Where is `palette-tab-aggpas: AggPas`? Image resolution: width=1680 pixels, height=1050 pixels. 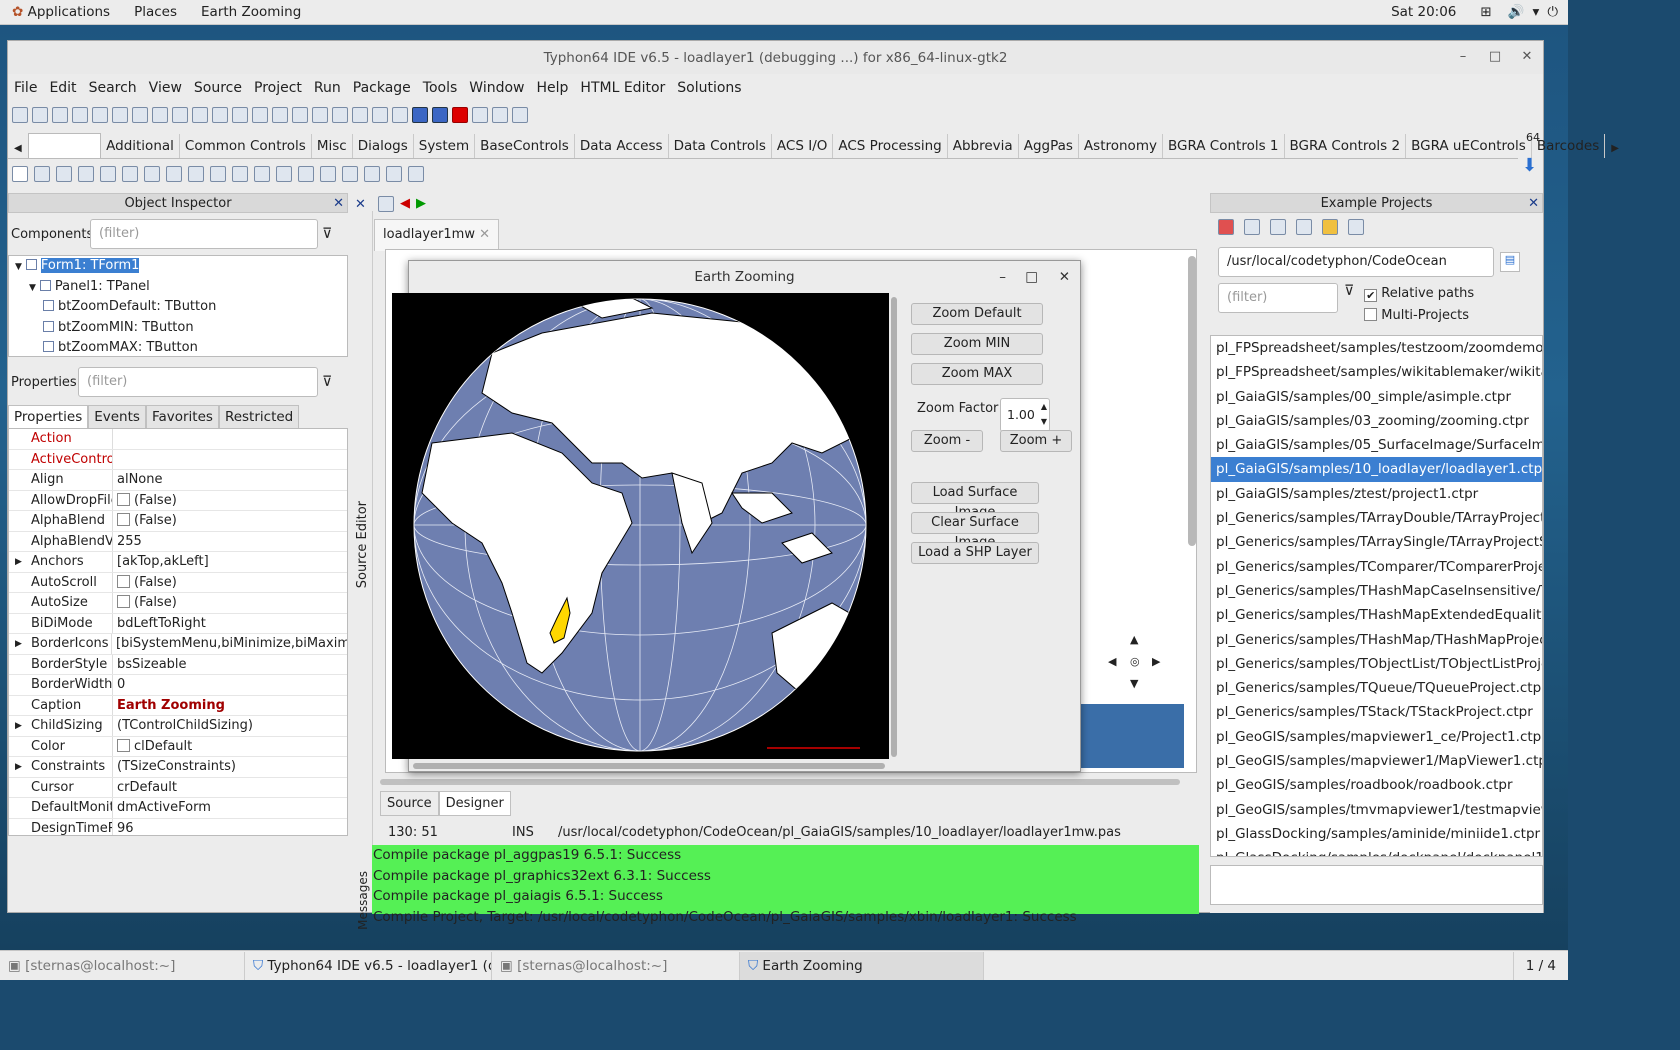 palette-tab-aggpas: AggPas is located at coordinates (1049, 146).